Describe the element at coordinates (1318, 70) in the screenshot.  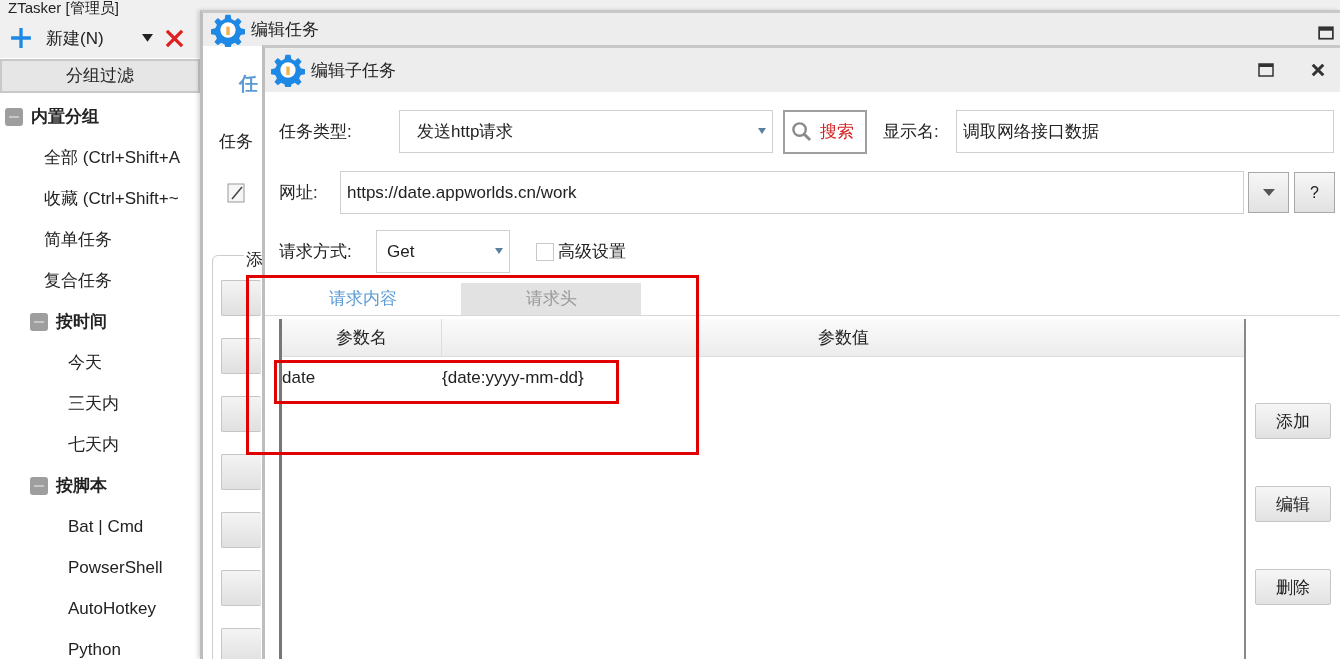
I see `close-icon` at that location.